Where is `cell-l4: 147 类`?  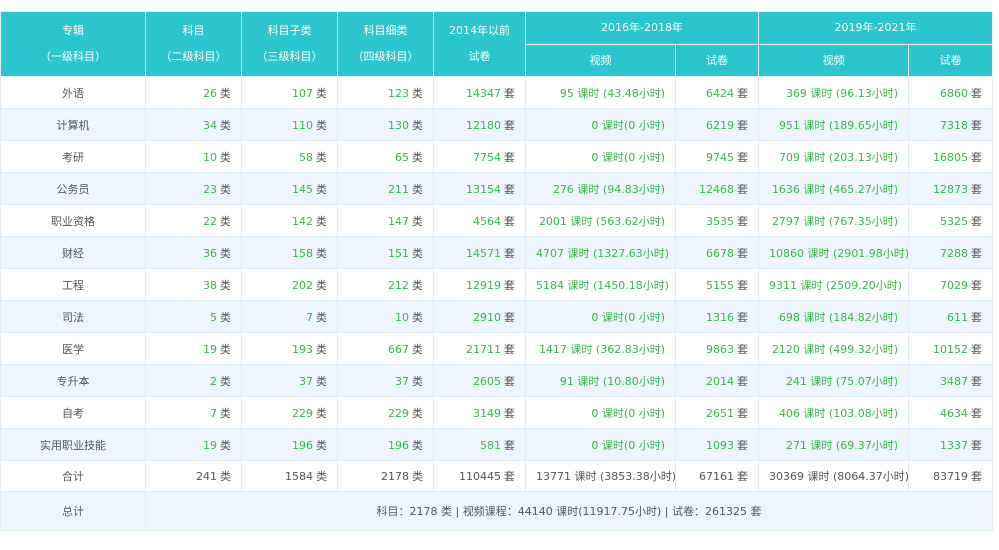 cell-l4: 147 类 is located at coordinates (385, 220).